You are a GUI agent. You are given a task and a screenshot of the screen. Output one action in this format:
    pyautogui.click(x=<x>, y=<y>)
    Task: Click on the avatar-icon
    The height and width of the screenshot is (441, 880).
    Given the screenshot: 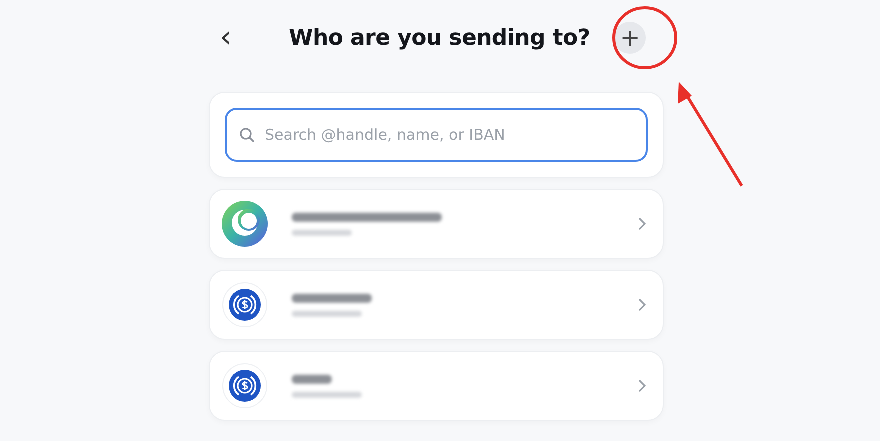 What is the action you would take?
    pyautogui.click(x=245, y=224)
    